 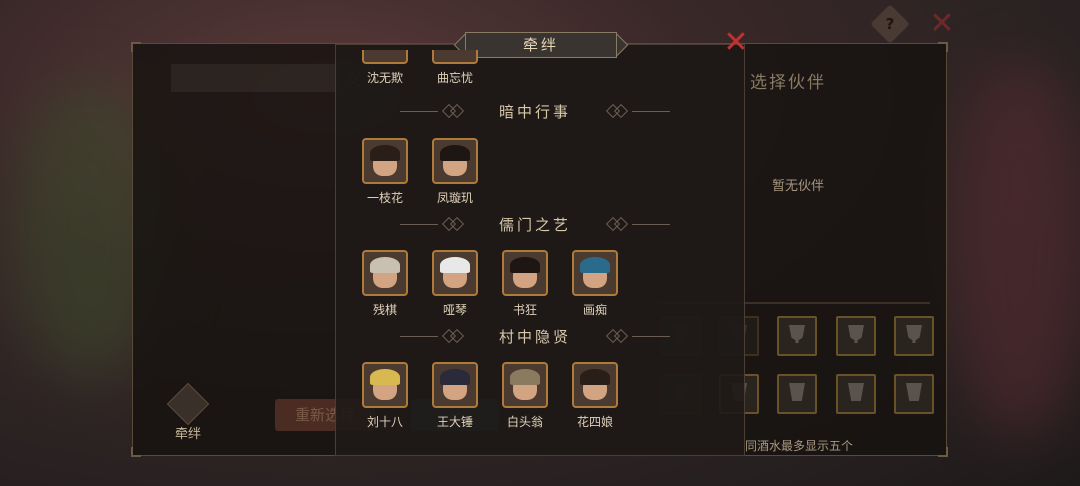 What do you see at coordinates (384, 198) in the screenshot?
I see `hero-name: 一枝花` at bounding box center [384, 198].